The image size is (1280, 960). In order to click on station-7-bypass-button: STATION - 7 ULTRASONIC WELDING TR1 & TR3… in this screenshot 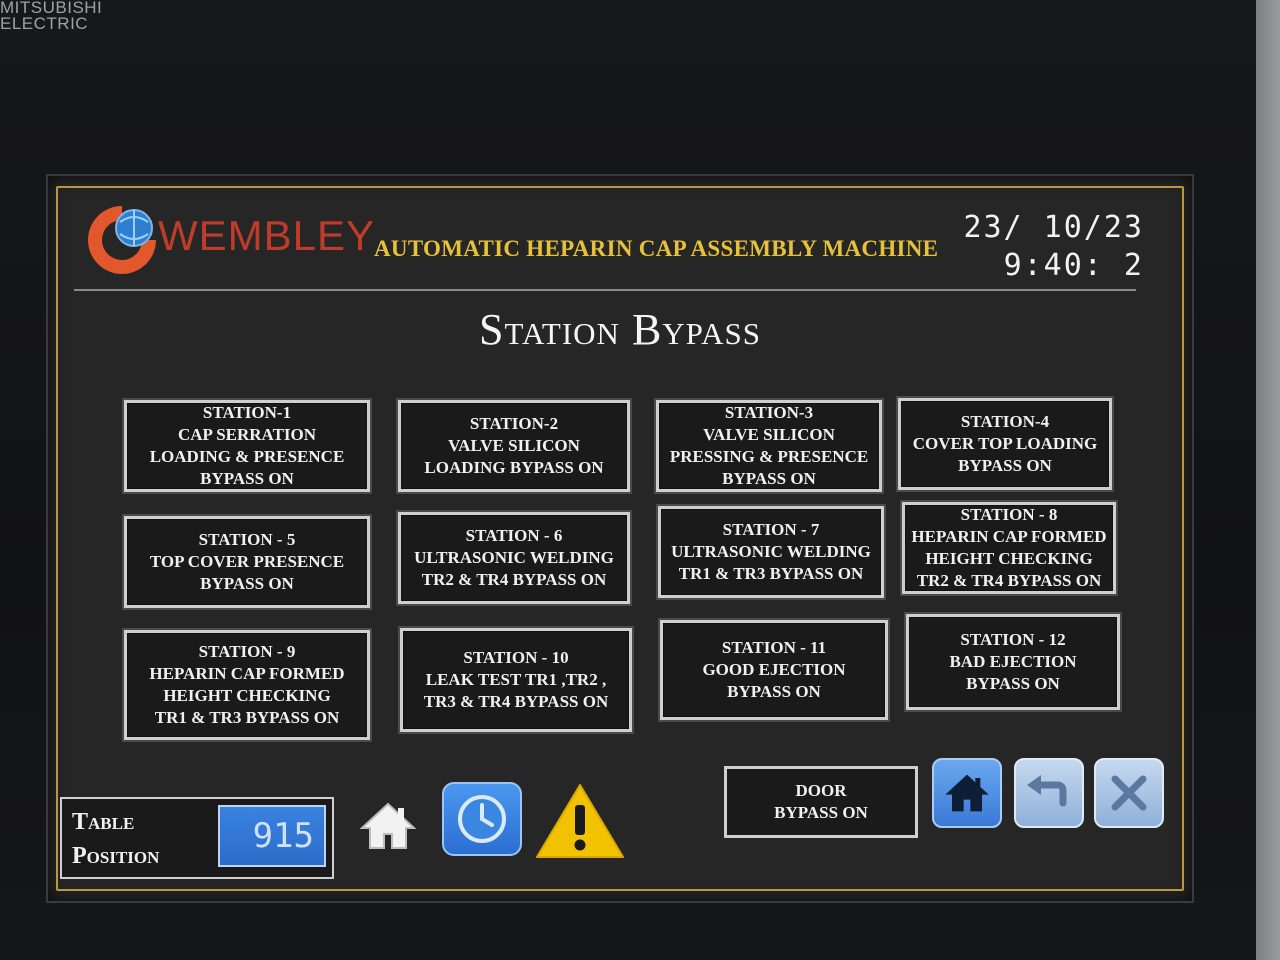, I will do `click(771, 552)`.